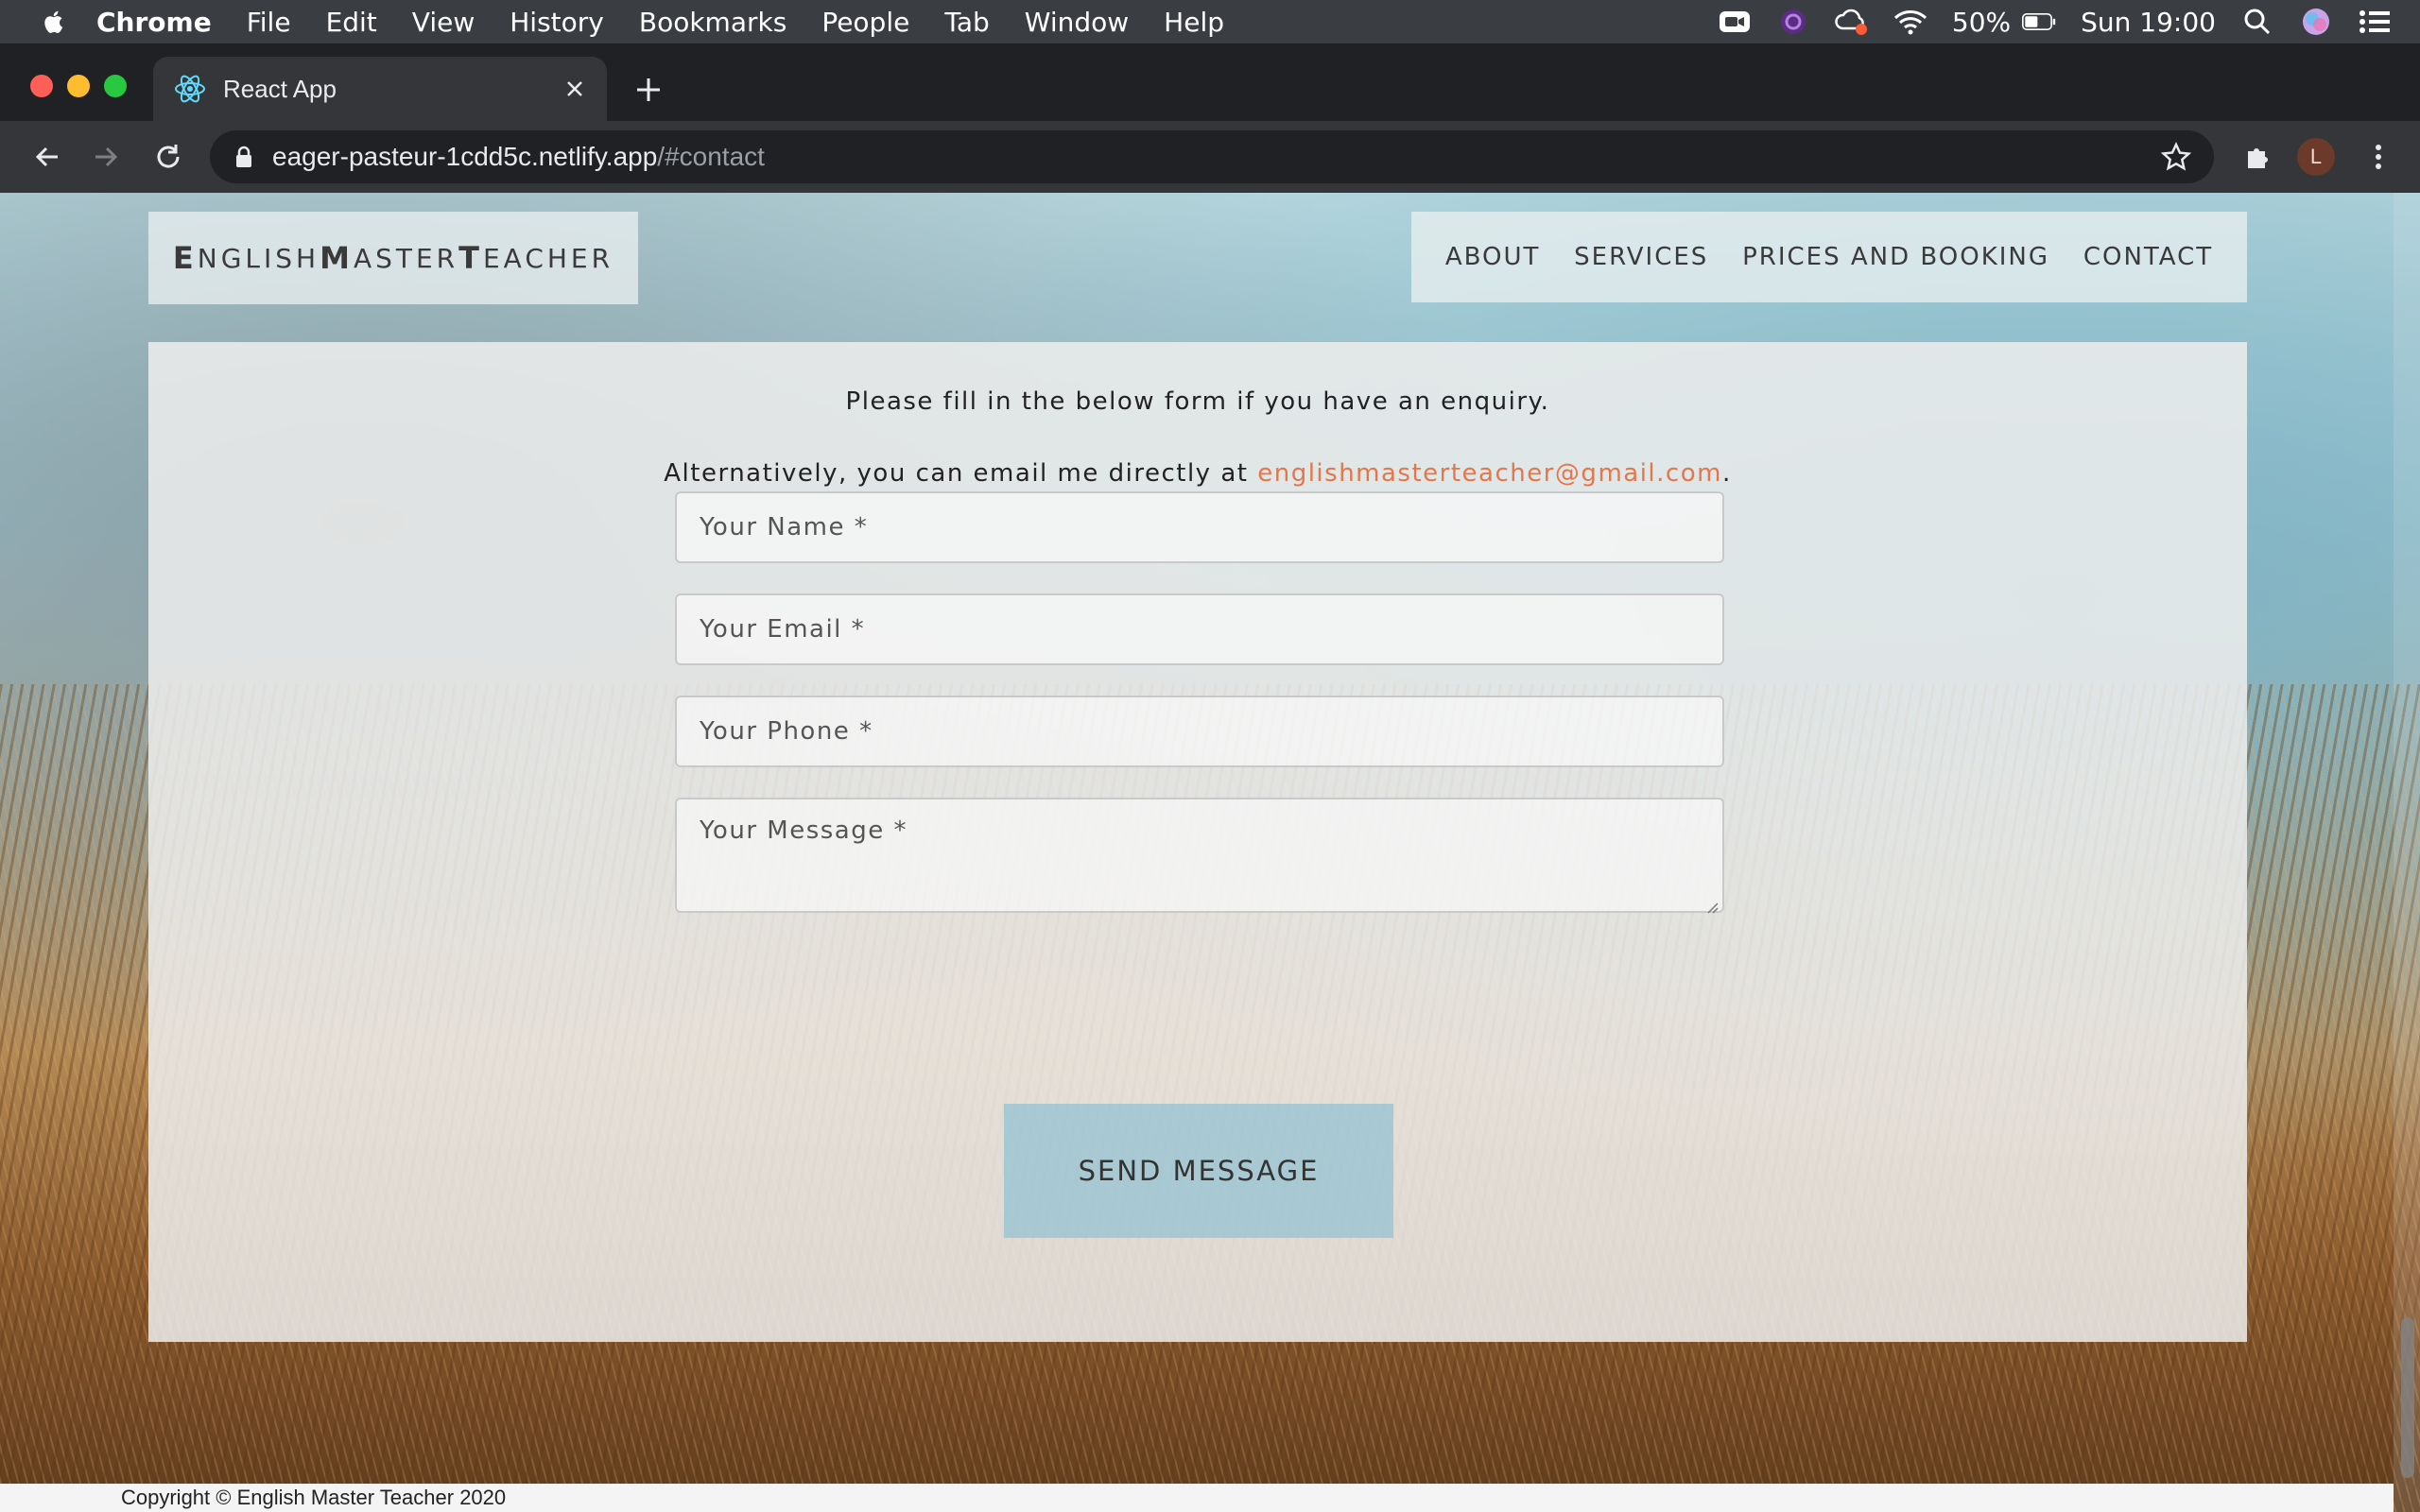 The image size is (2420, 1512). I want to click on brand-part-nglish: NGLISH, so click(258, 258).